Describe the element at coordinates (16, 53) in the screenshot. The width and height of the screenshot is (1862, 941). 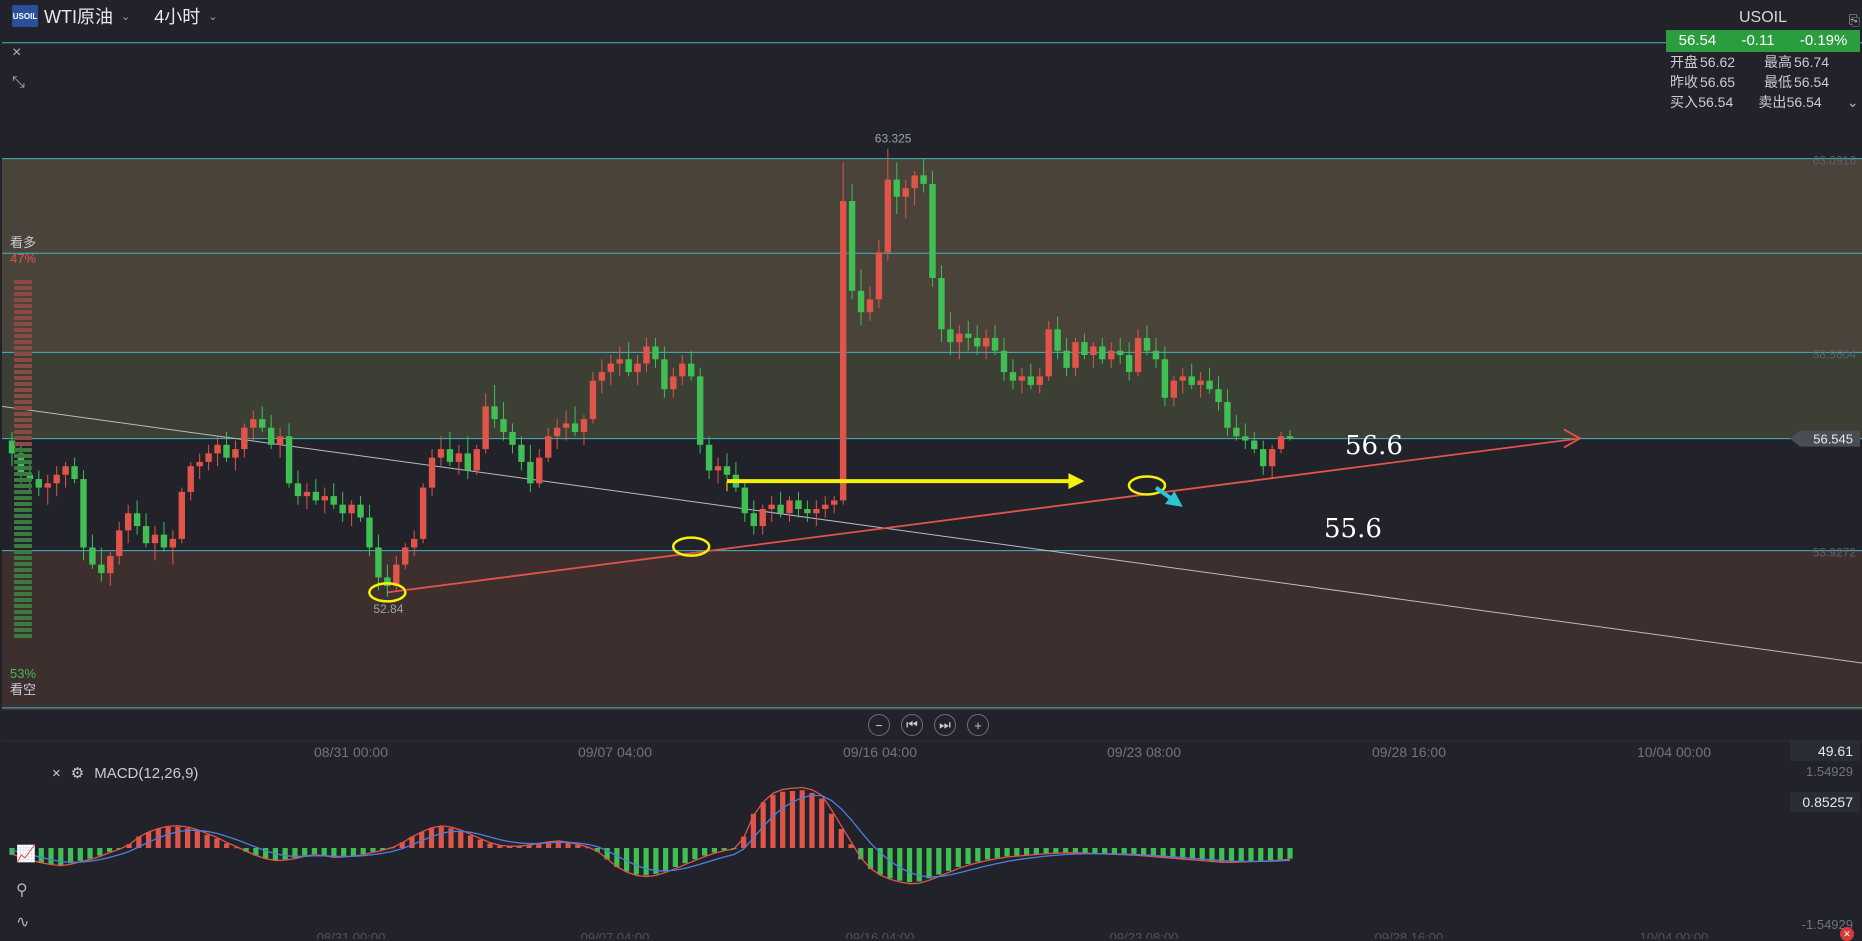
I see `close-icon: ×` at that location.